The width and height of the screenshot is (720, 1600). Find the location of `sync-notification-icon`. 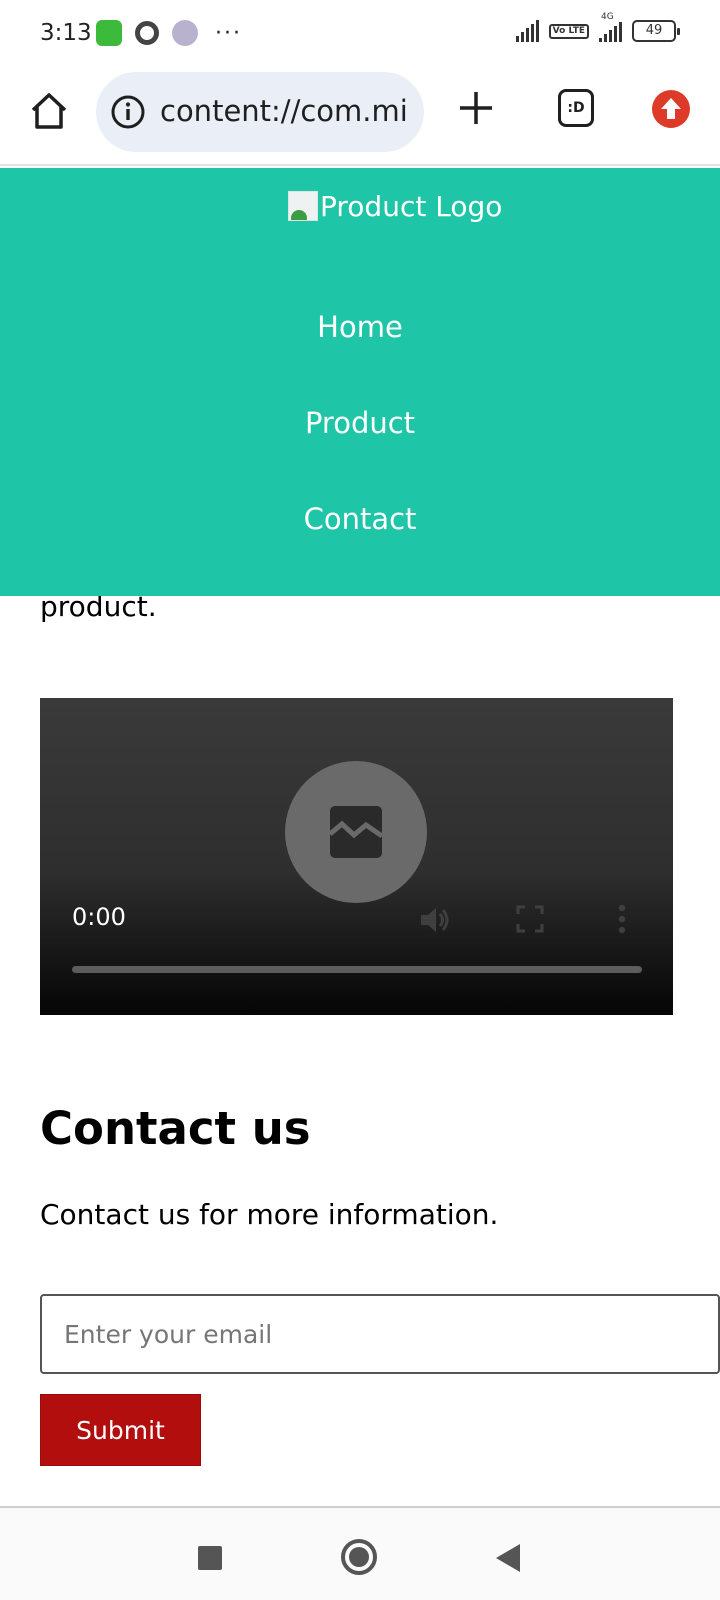

sync-notification-icon is located at coordinates (147, 33).